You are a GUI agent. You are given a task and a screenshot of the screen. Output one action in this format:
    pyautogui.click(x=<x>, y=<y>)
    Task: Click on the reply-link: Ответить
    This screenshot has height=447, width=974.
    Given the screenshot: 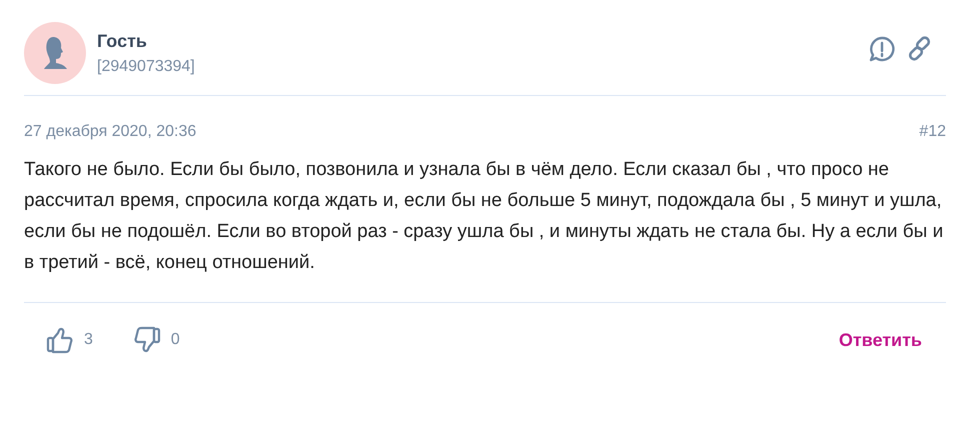 What is the action you would take?
    pyautogui.click(x=880, y=340)
    